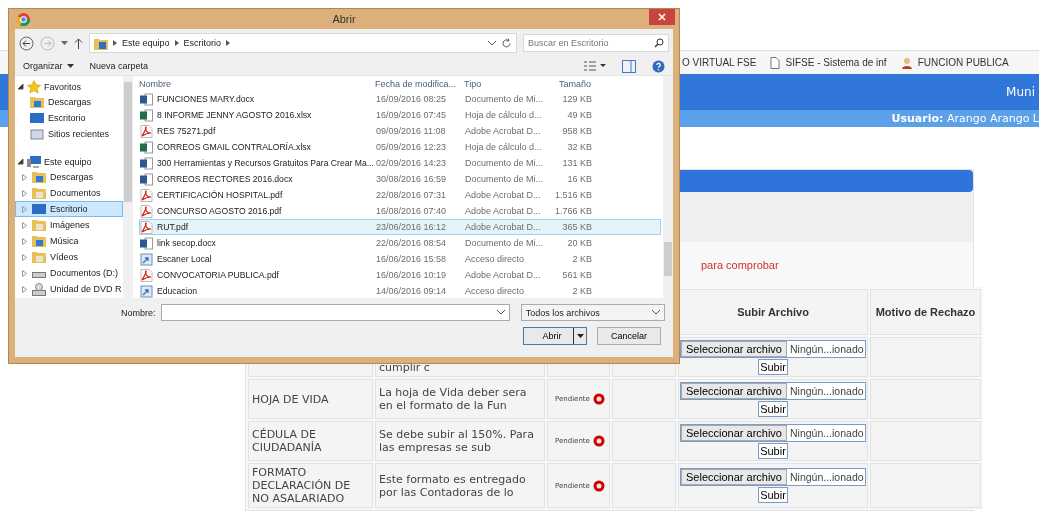 Image resolution: width=1039 pixels, height=512 pixels. Describe the element at coordinates (290, 399) in the screenshot. I see `document-name: HOJA DE VIDA` at that location.